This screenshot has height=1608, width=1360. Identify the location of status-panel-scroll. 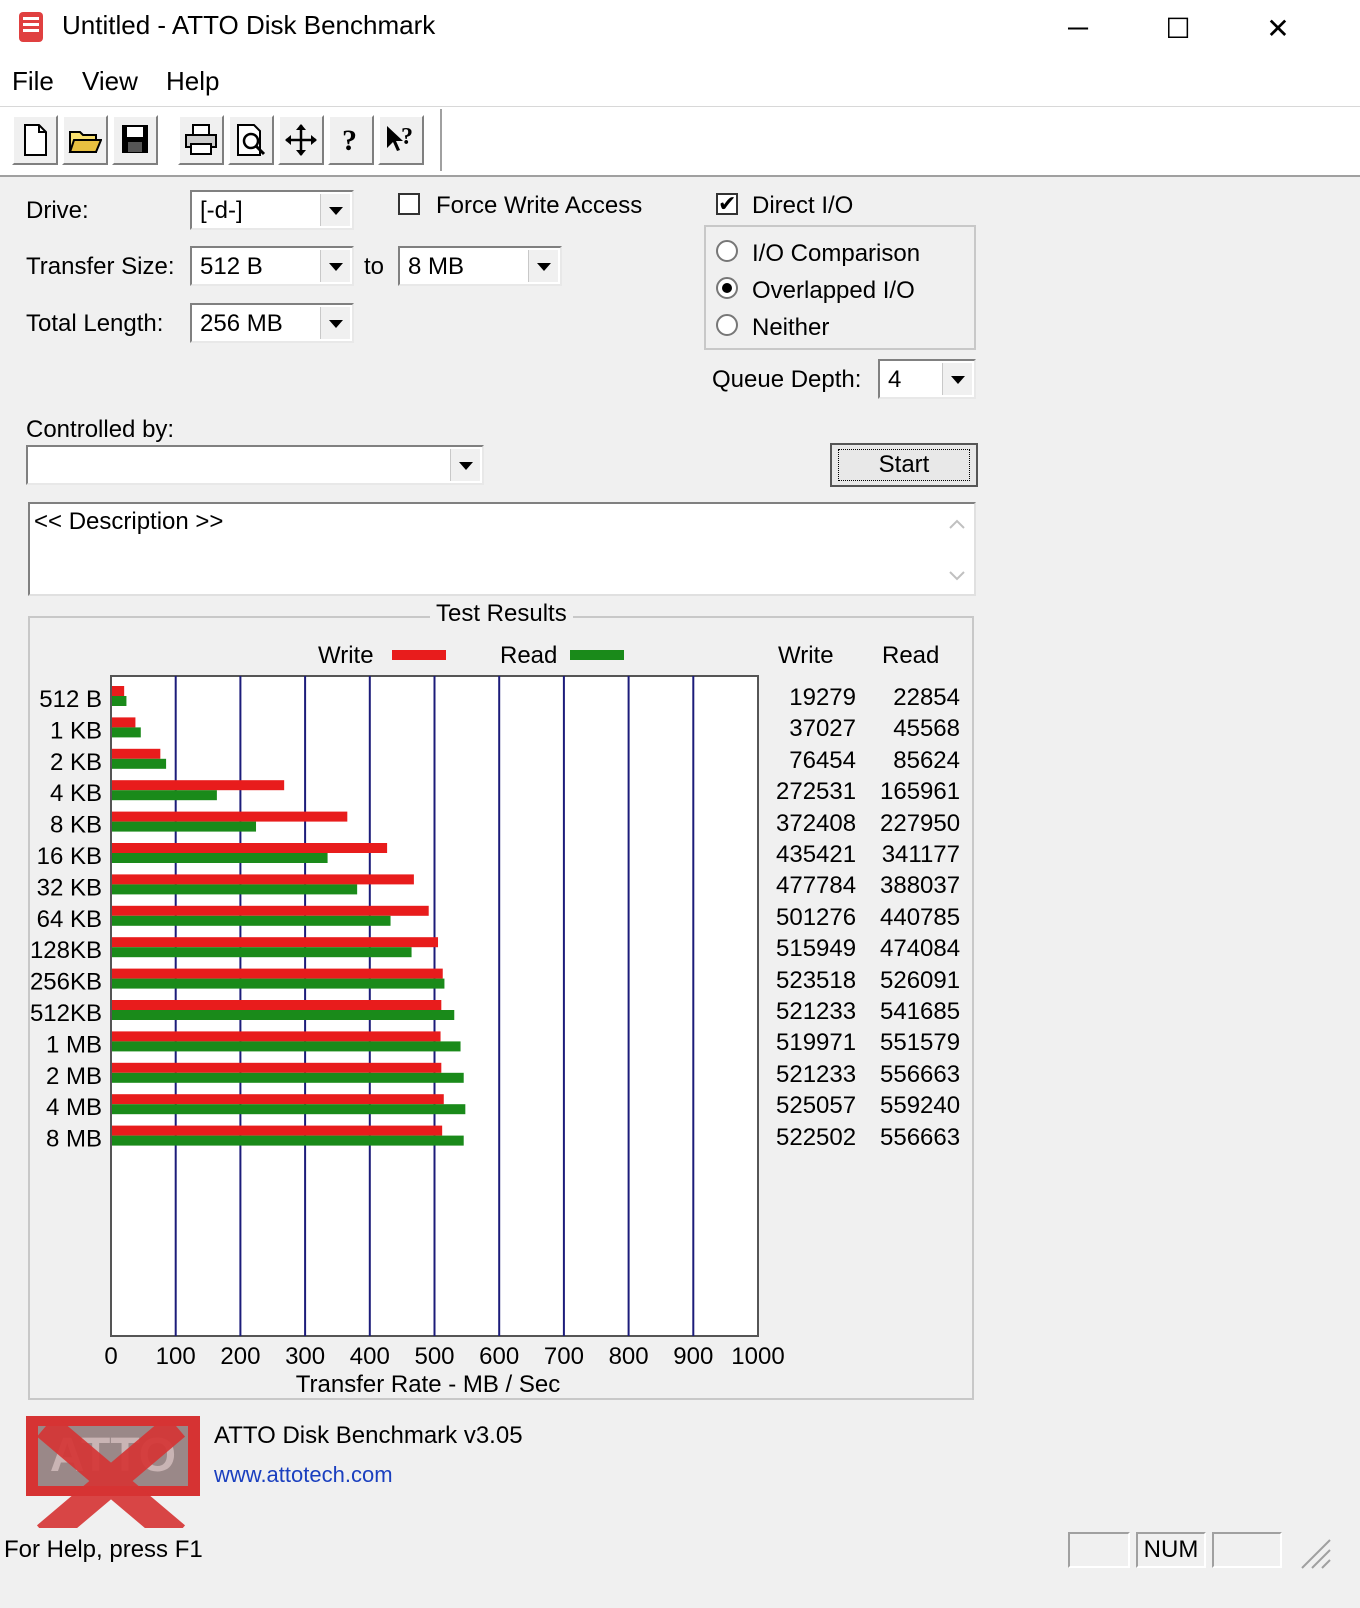
(1247, 1550).